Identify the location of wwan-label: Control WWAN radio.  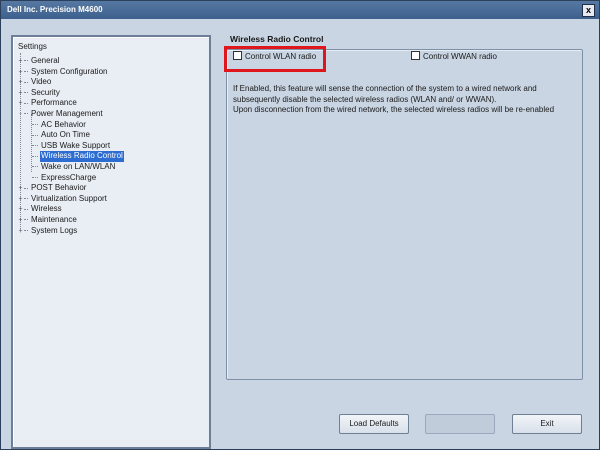
(460, 56).